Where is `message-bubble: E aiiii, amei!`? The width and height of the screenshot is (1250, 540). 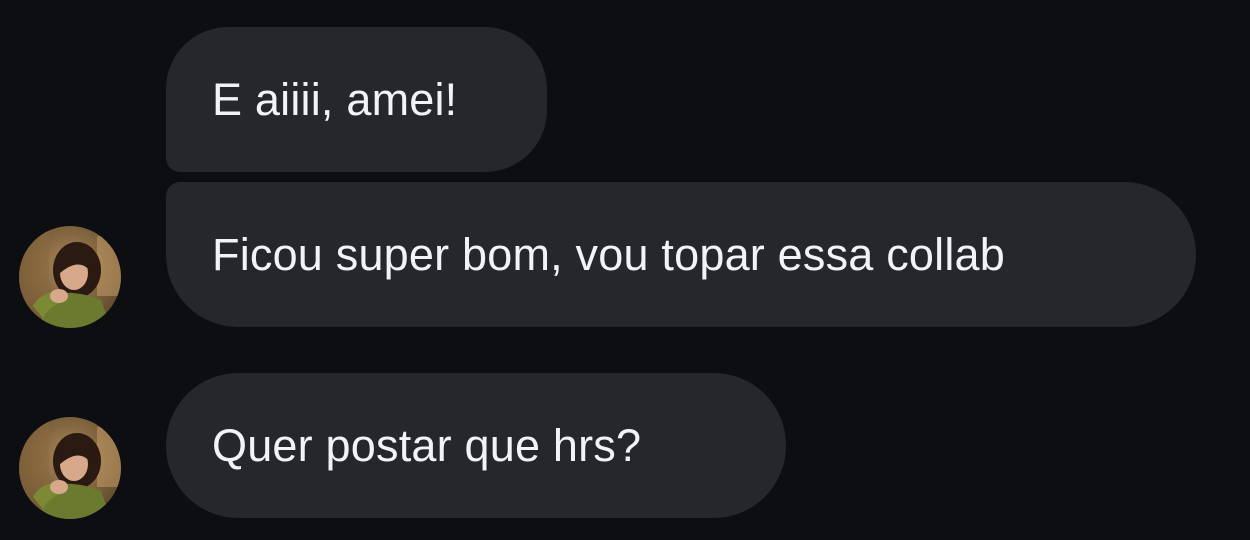
message-bubble: E aiiii, amei! is located at coordinates (356, 99).